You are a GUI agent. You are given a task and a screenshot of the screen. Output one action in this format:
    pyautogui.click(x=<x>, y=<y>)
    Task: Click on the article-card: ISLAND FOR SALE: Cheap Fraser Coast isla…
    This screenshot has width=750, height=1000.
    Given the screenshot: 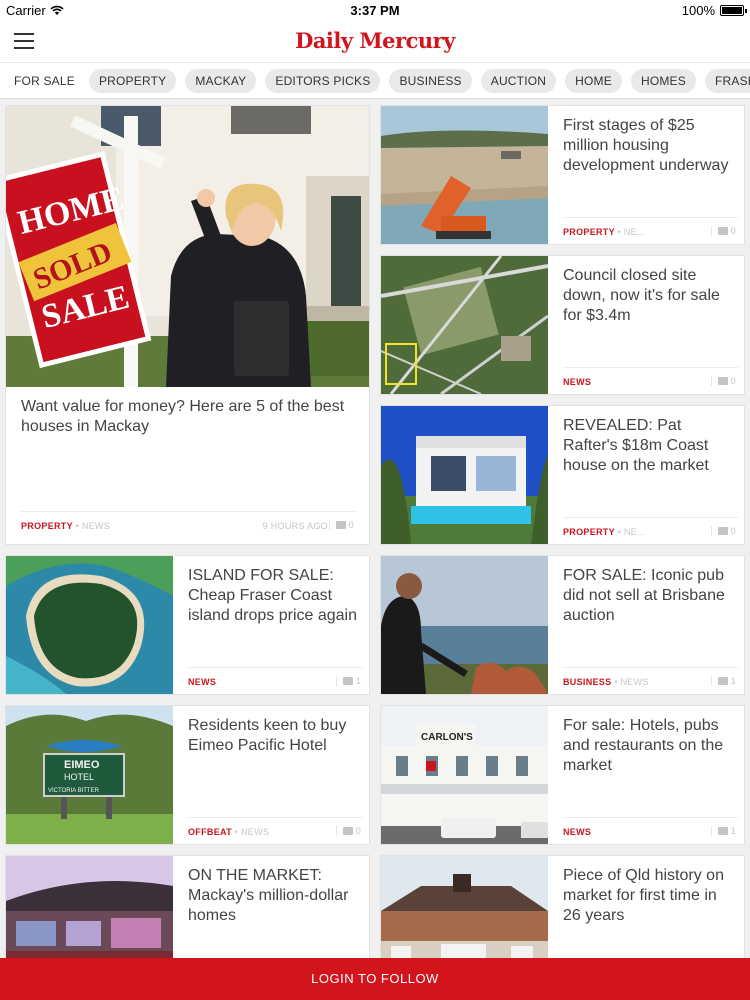 What is the action you would take?
    pyautogui.click(x=187, y=625)
    